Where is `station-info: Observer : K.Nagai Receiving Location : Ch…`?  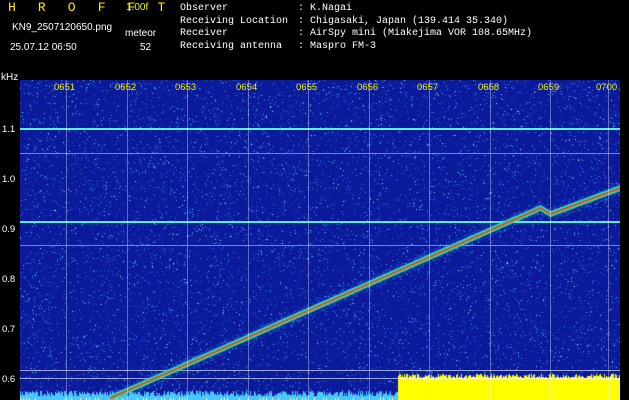 station-info: Observer : K.Nagai Receiving Location : Ch… is located at coordinates (356, 28).